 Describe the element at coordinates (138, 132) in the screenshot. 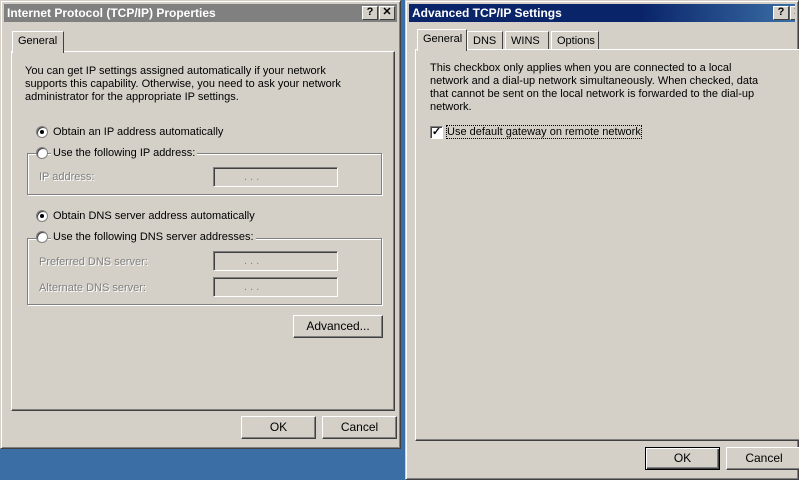

I see `radio-obtain-ip-label: Obtain an IP address automatically` at that location.